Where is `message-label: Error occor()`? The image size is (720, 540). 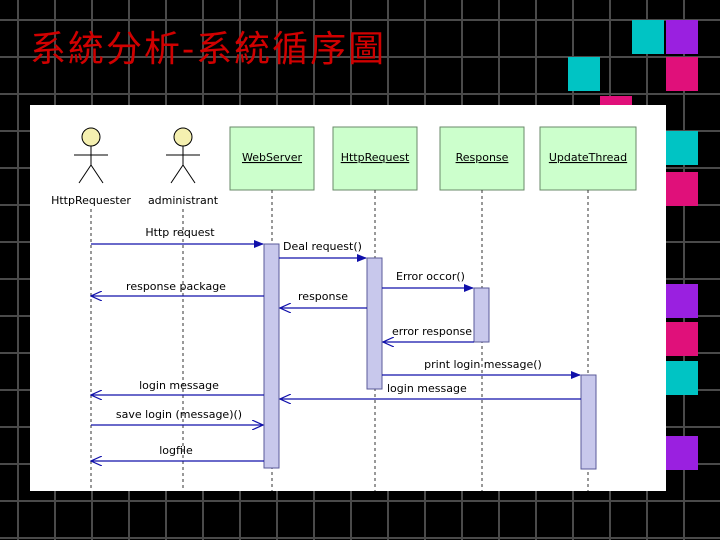 message-label: Error occor() is located at coordinates (430, 276).